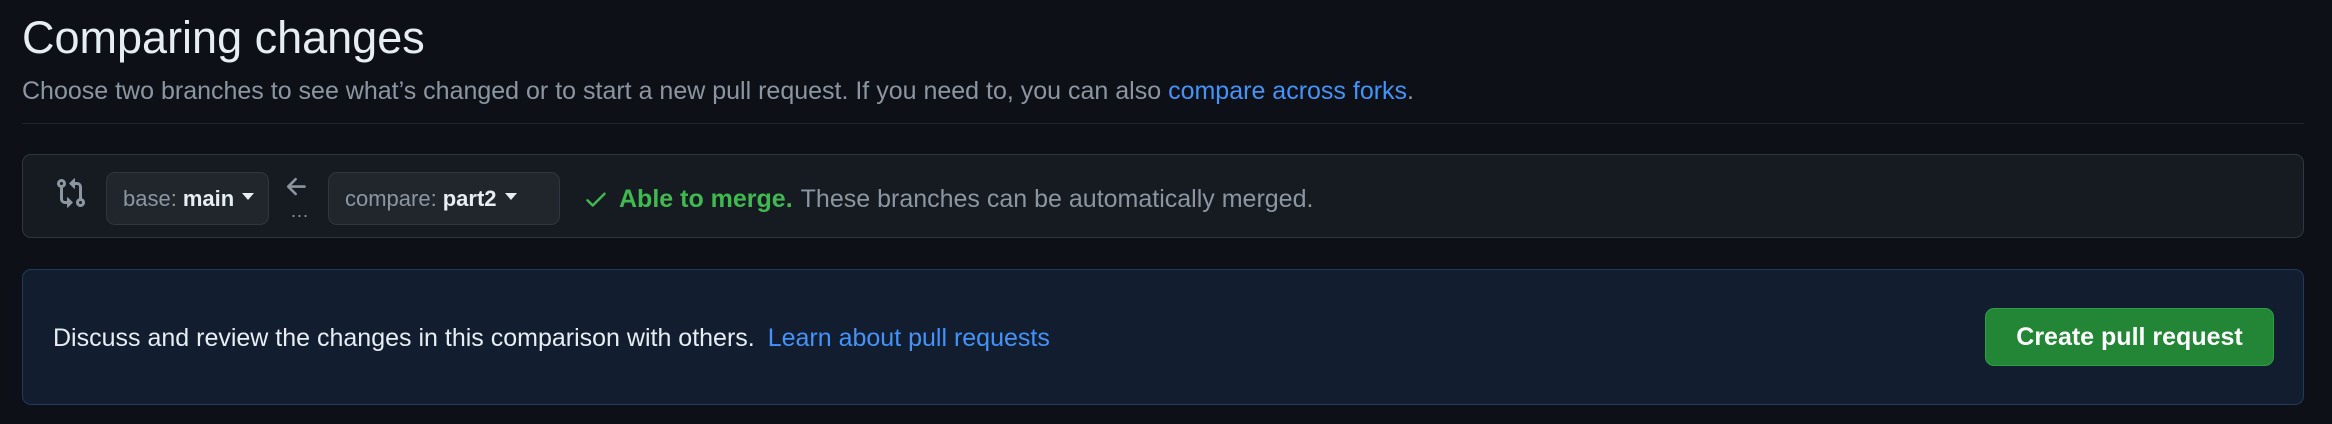  Describe the element at coordinates (469, 198) in the screenshot. I see `compare-branch-name: part2` at that location.